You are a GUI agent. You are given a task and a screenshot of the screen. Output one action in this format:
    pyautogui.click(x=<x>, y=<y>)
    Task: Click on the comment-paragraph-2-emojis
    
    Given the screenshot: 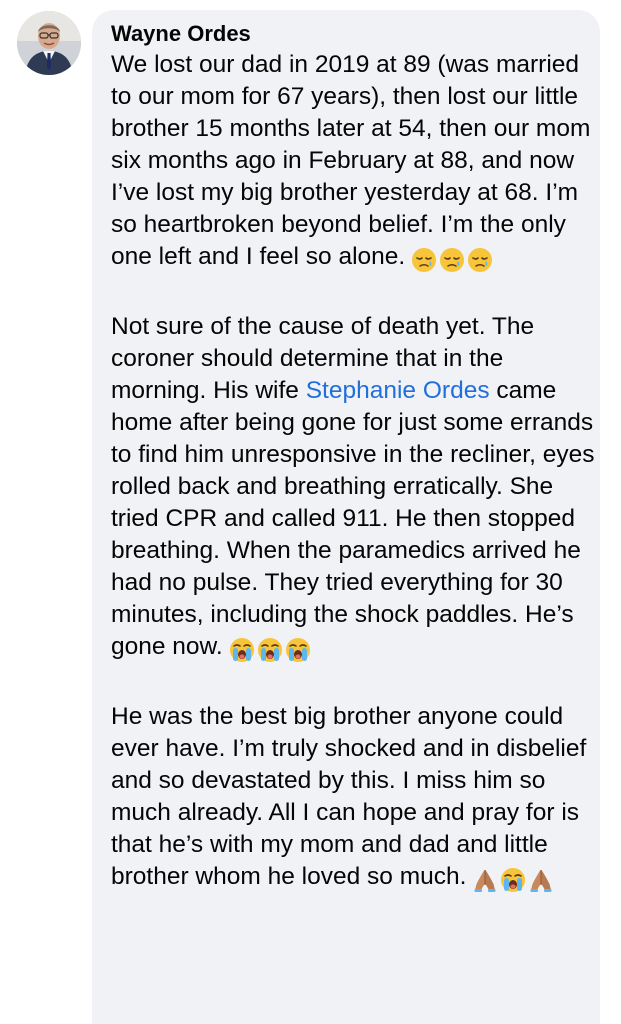 What is the action you would take?
    pyautogui.click(x=271, y=653)
    